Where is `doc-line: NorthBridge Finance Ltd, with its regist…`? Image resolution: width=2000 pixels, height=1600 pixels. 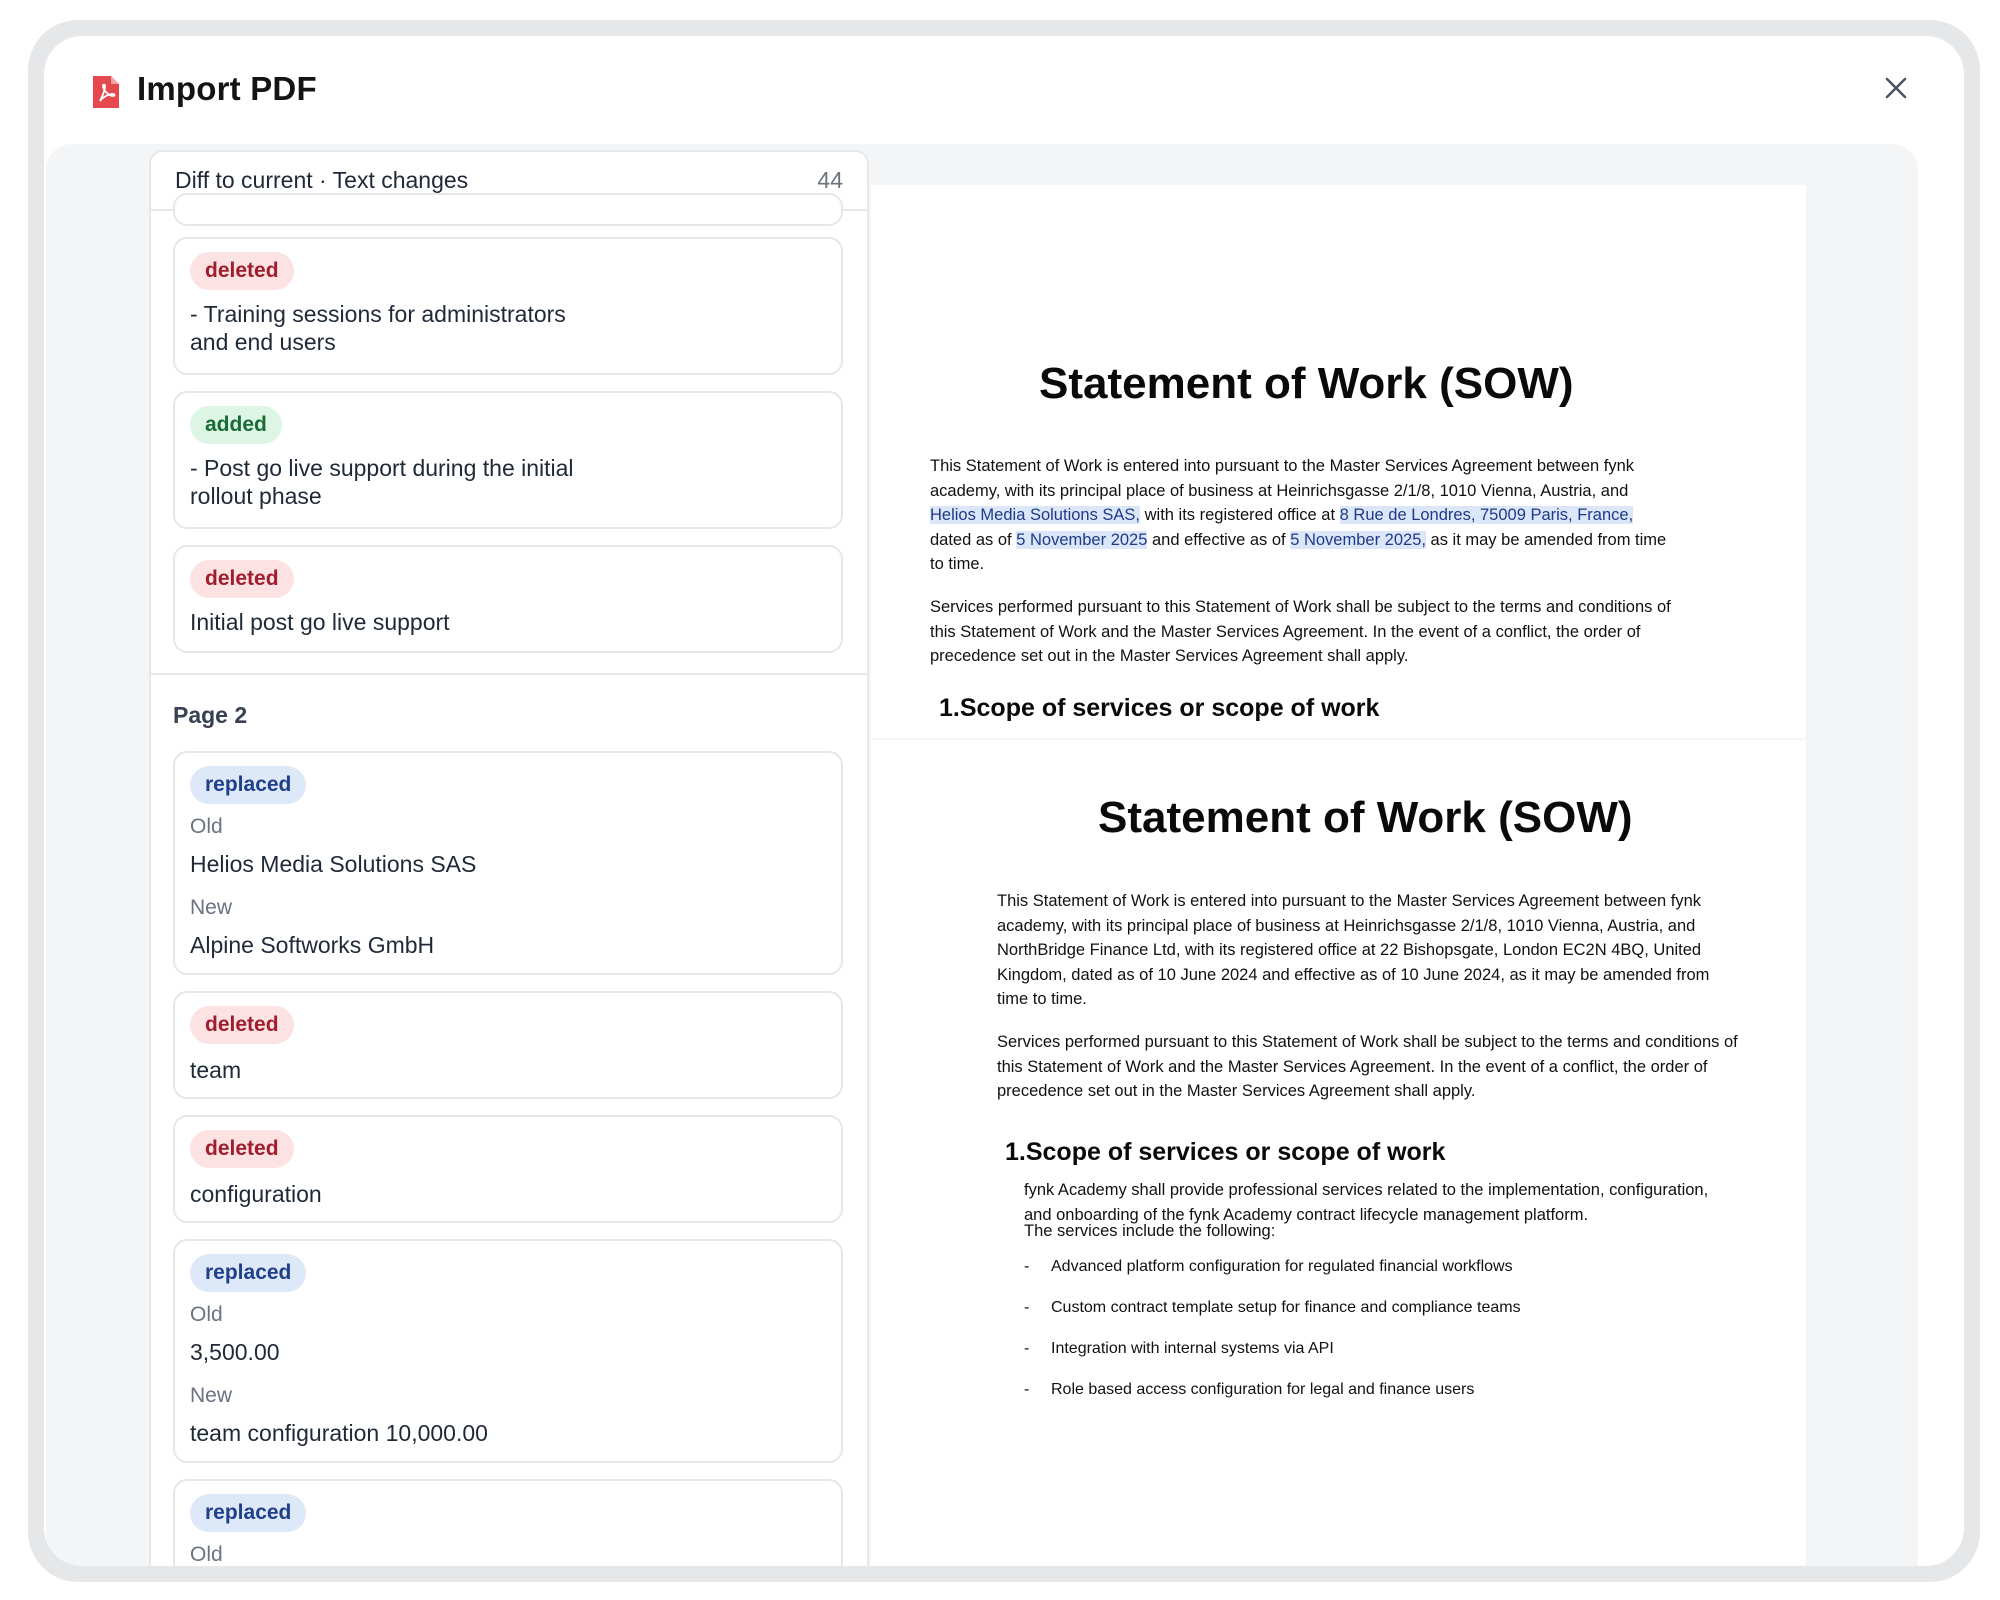
doc-line: NorthBridge Finance Ltd, with its regist… is located at coordinates (1349, 950).